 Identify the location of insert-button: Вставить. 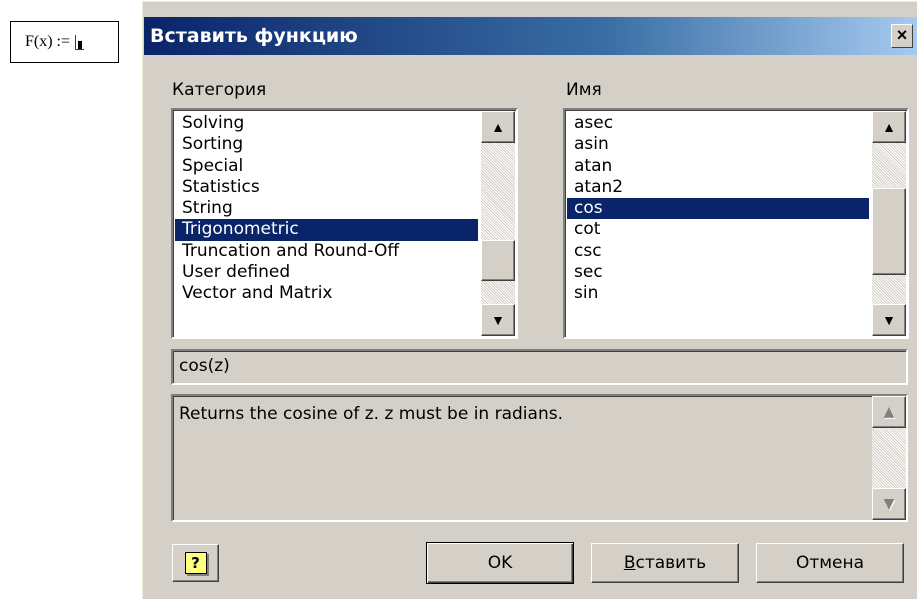
(665, 563).